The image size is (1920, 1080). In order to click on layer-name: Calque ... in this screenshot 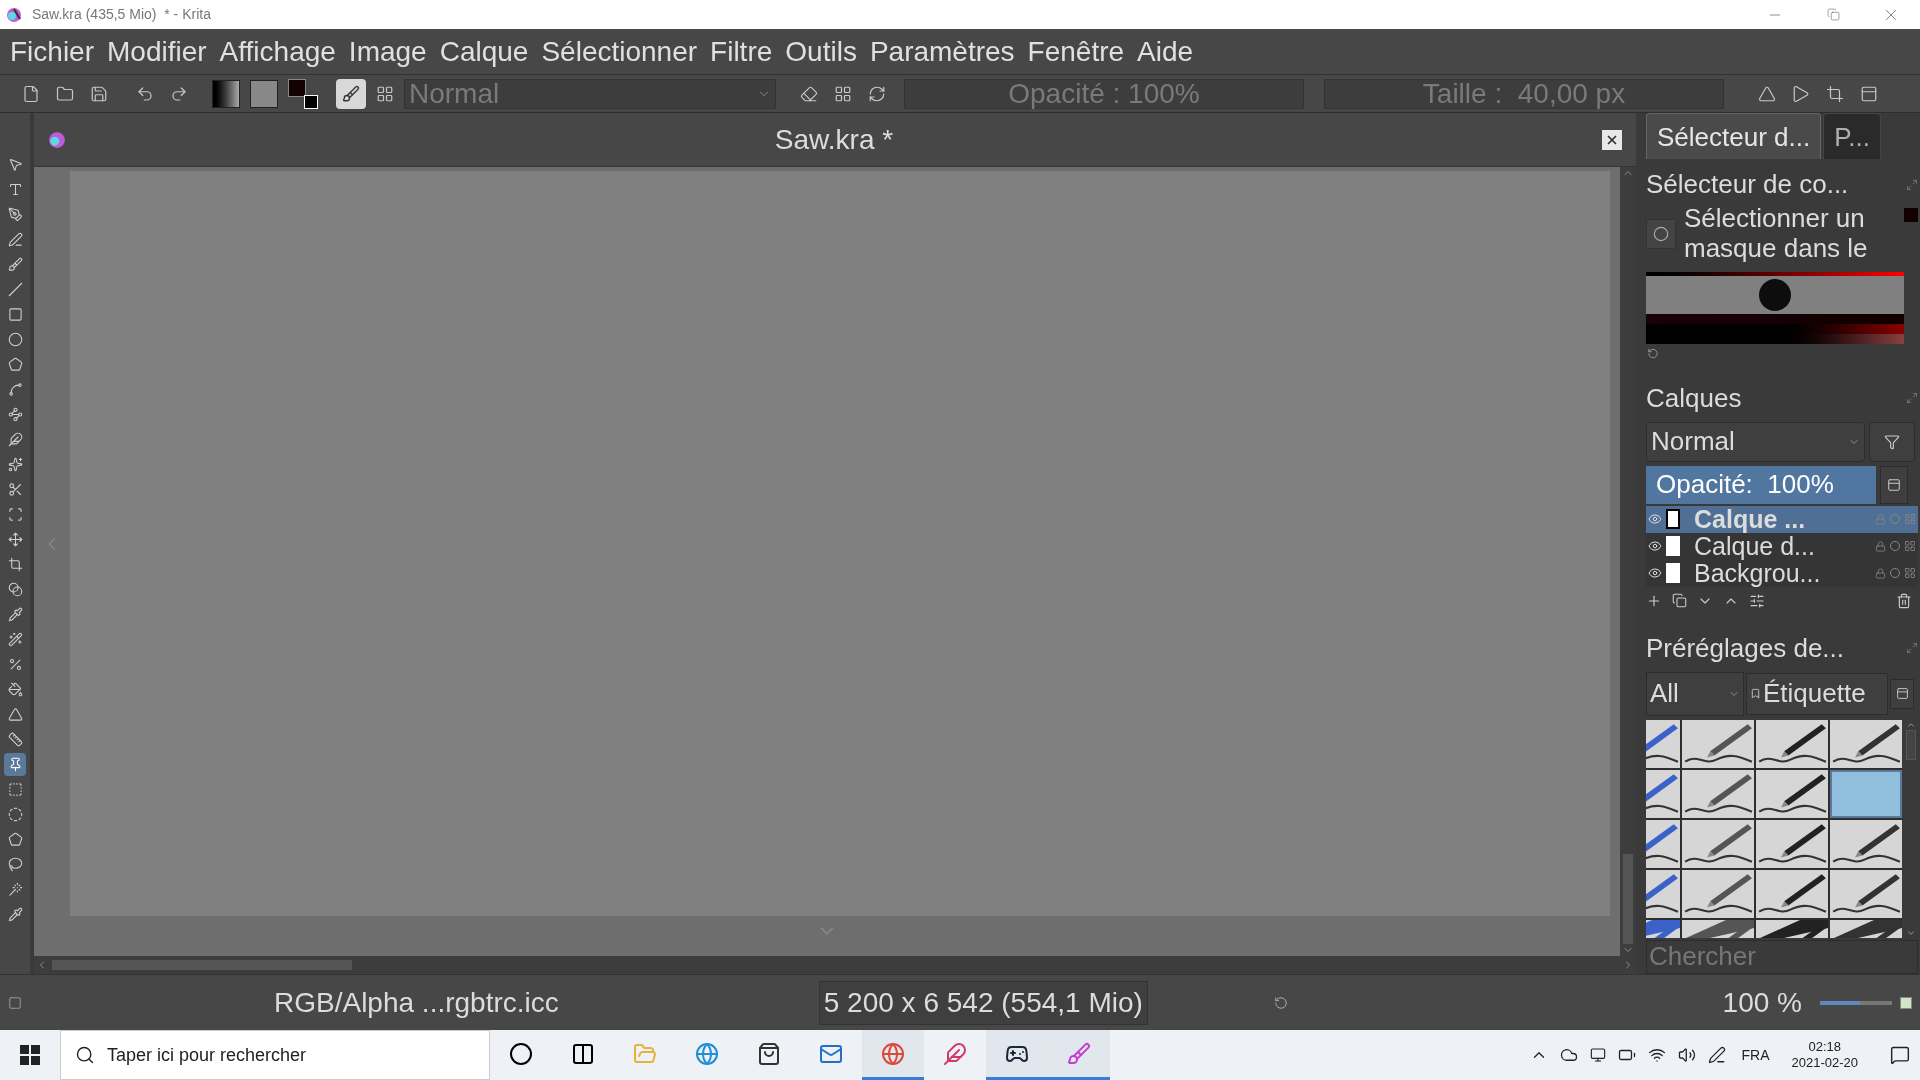, I will do `click(1750, 519)`.